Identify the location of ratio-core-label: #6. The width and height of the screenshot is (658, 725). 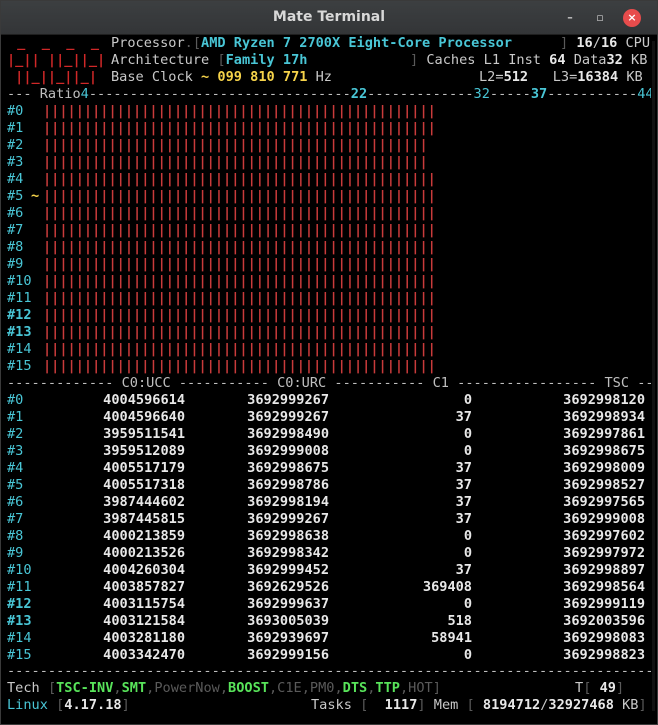
(15, 213).